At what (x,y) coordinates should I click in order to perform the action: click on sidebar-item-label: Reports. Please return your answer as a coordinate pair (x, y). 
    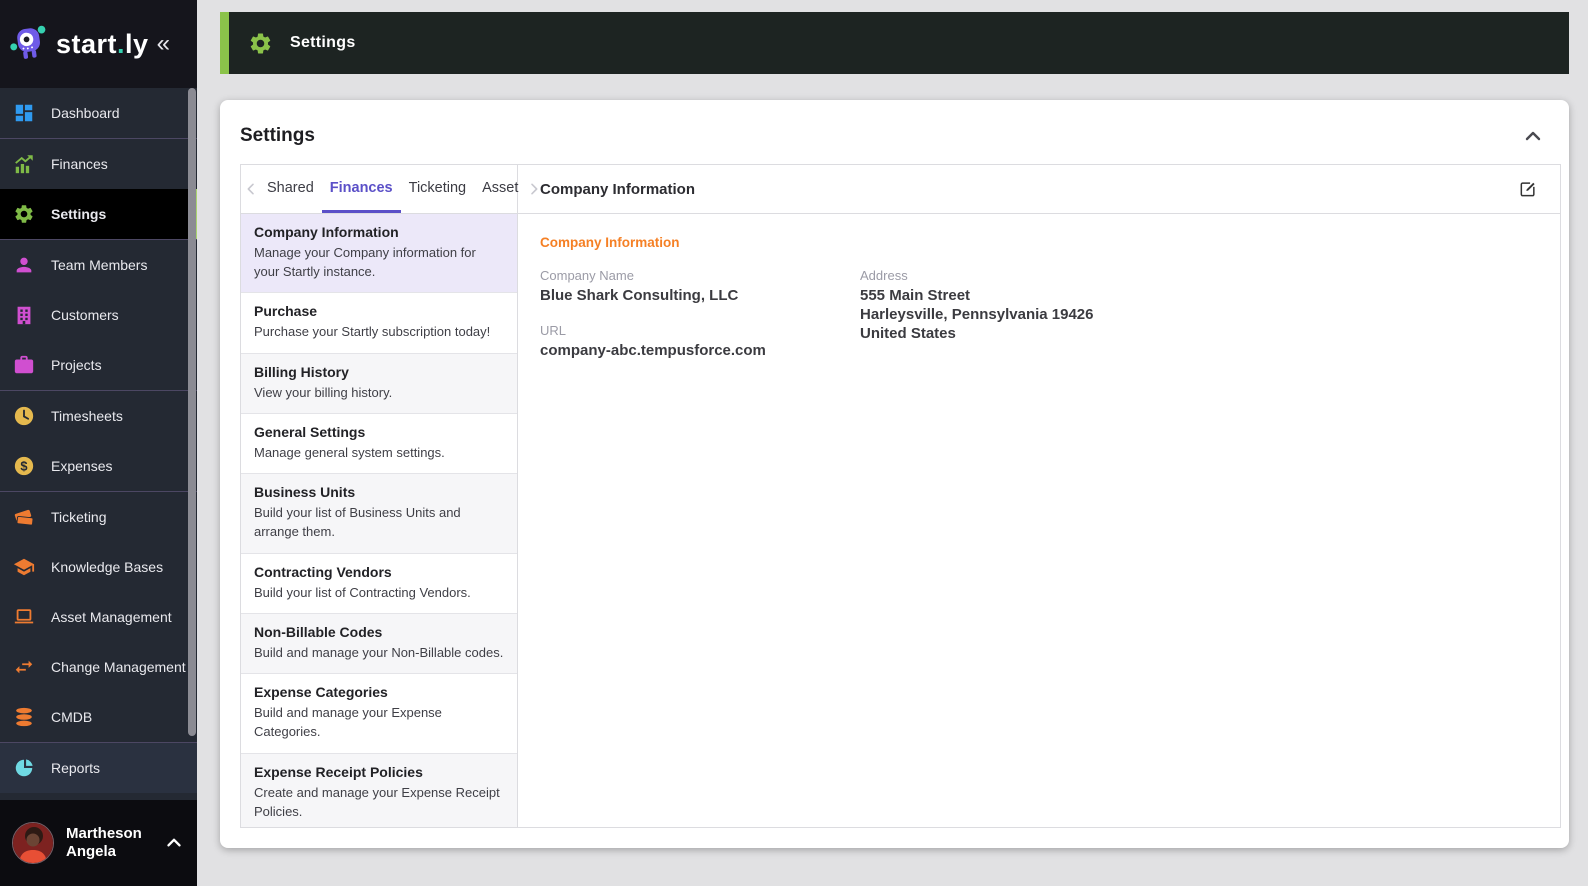
    Looking at the image, I should click on (76, 768).